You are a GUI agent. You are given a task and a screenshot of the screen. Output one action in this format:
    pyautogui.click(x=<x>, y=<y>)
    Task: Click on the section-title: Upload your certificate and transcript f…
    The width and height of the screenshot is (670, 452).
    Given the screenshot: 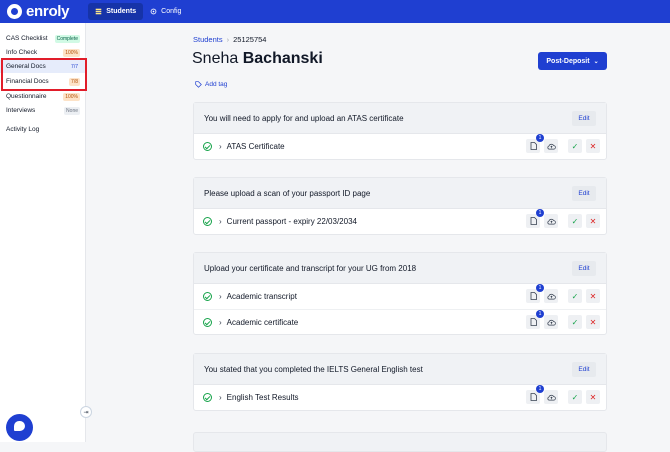 What is the action you would take?
    pyautogui.click(x=310, y=268)
    